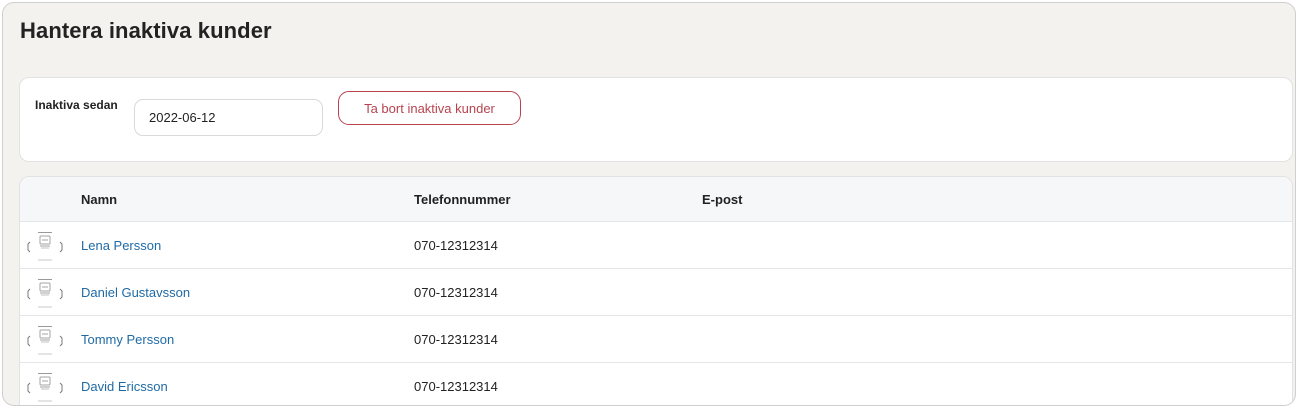 This screenshot has width=1300, height=410. What do you see at coordinates (99, 199) in the screenshot?
I see `column-header-name: Namn` at bounding box center [99, 199].